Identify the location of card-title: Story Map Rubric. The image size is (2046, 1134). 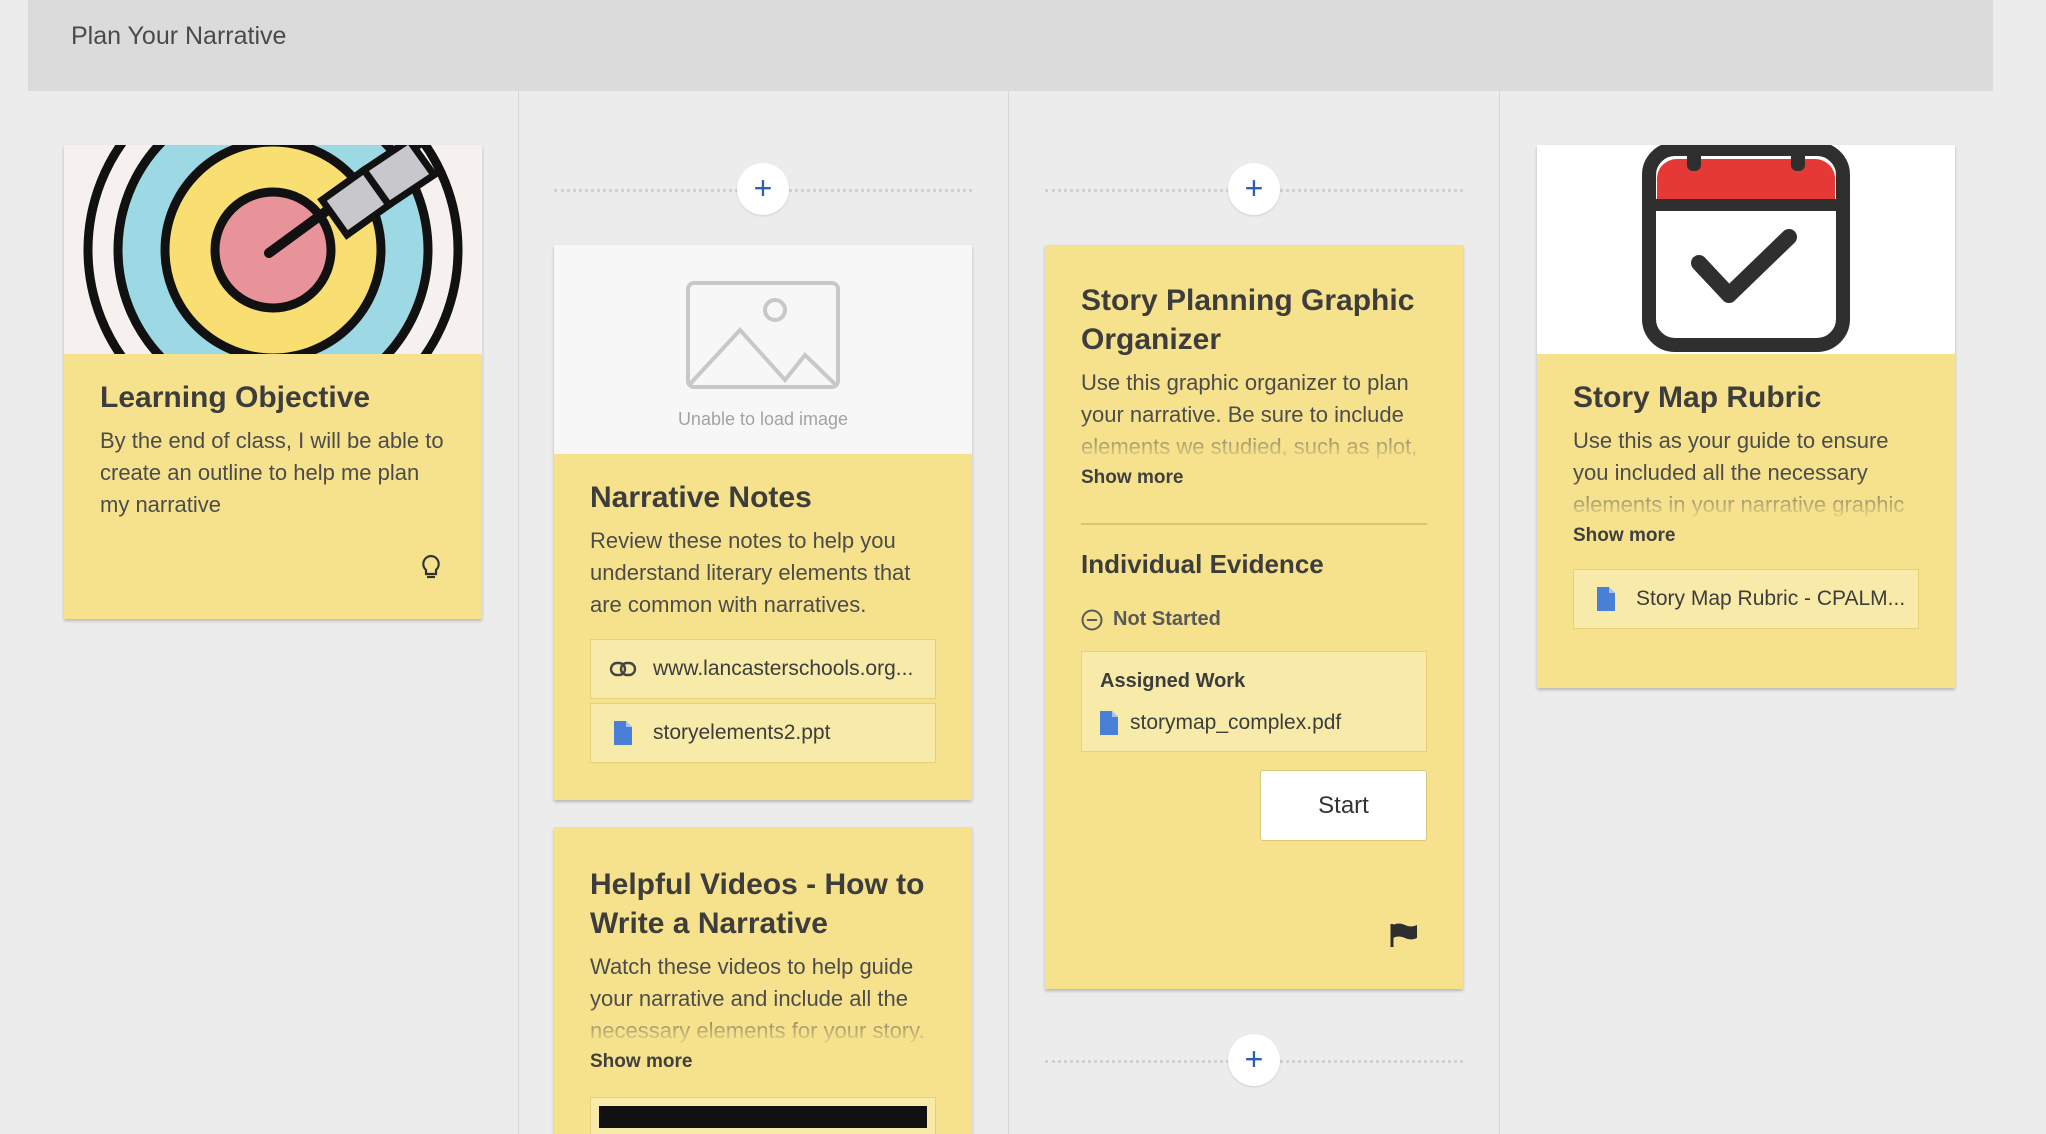
(1697, 397).